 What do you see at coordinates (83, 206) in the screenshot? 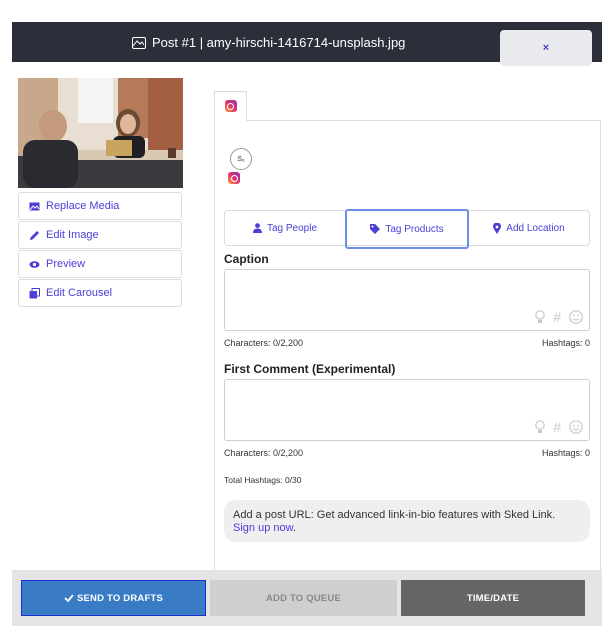
I see `menu-item-label: Replace Media` at bounding box center [83, 206].